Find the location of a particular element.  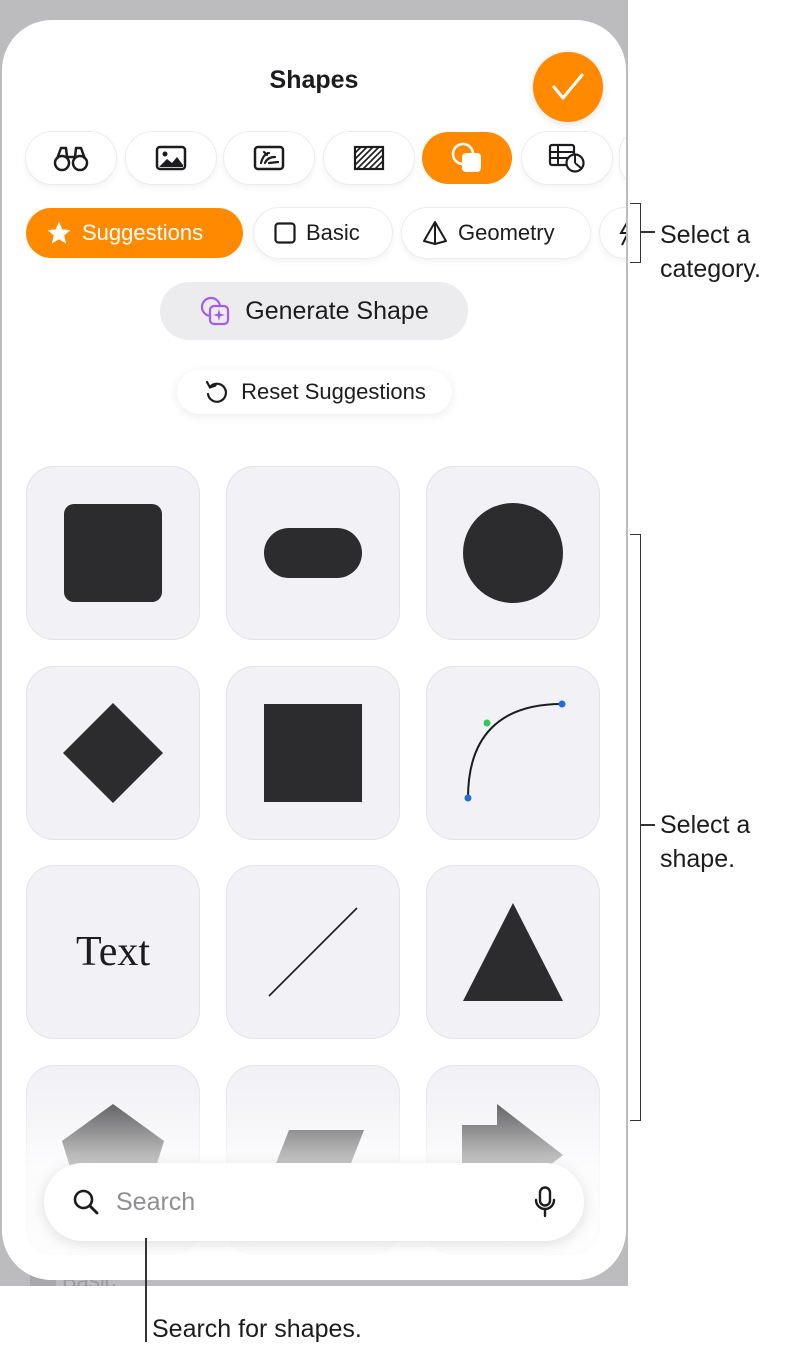

search-input is located at coordinates (317, 1202).